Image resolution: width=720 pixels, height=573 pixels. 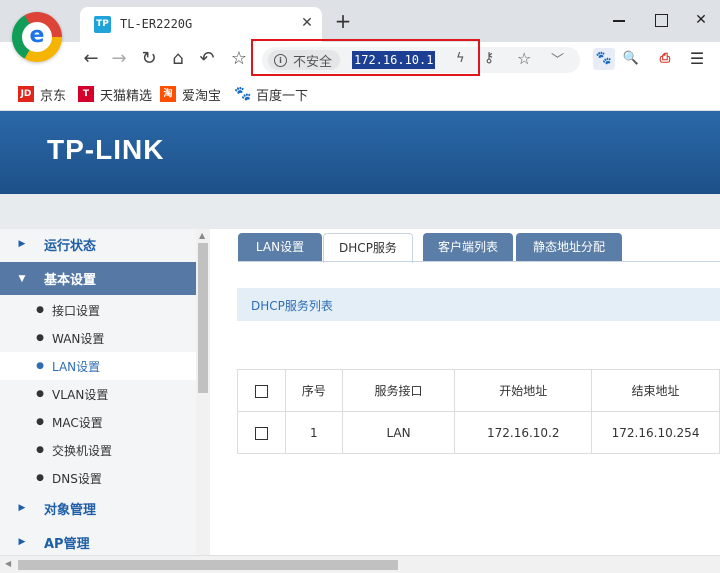 I want to click on sidebar-group-label: 运行状态, so click(x=70, y=246).